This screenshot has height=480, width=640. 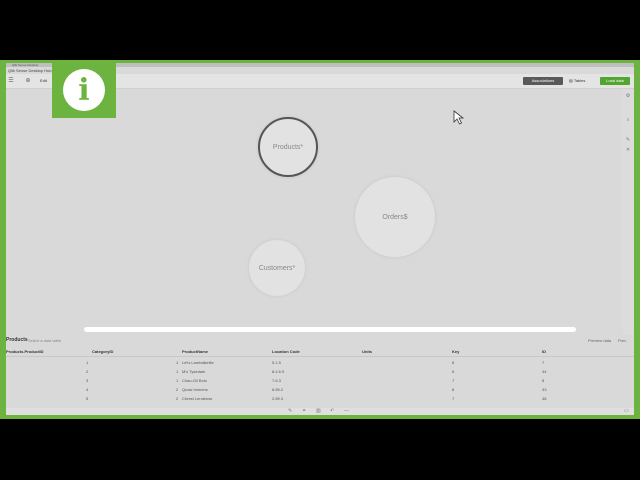 I want to click on link-icon: ⚭, so click(x=304, y=411).